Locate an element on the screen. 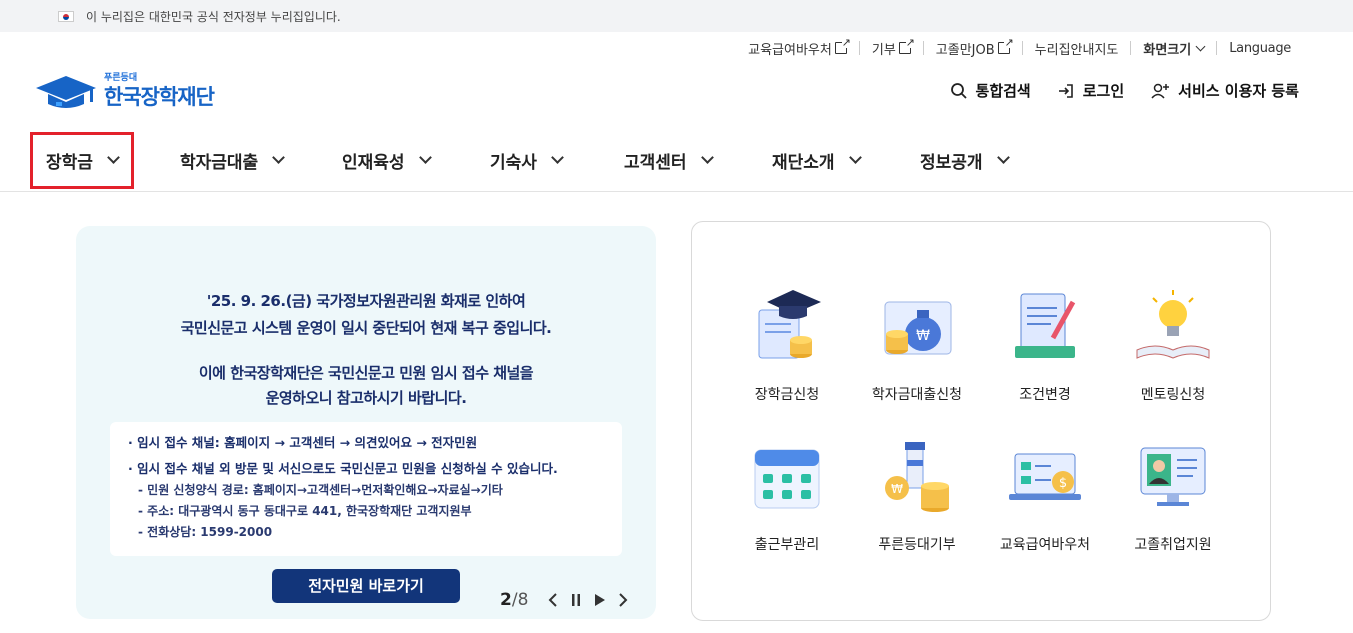 The height and width of the screenshot is (633, 1353). nav-item-disclosure: 정보공개 is located at coordinates (965, 160).